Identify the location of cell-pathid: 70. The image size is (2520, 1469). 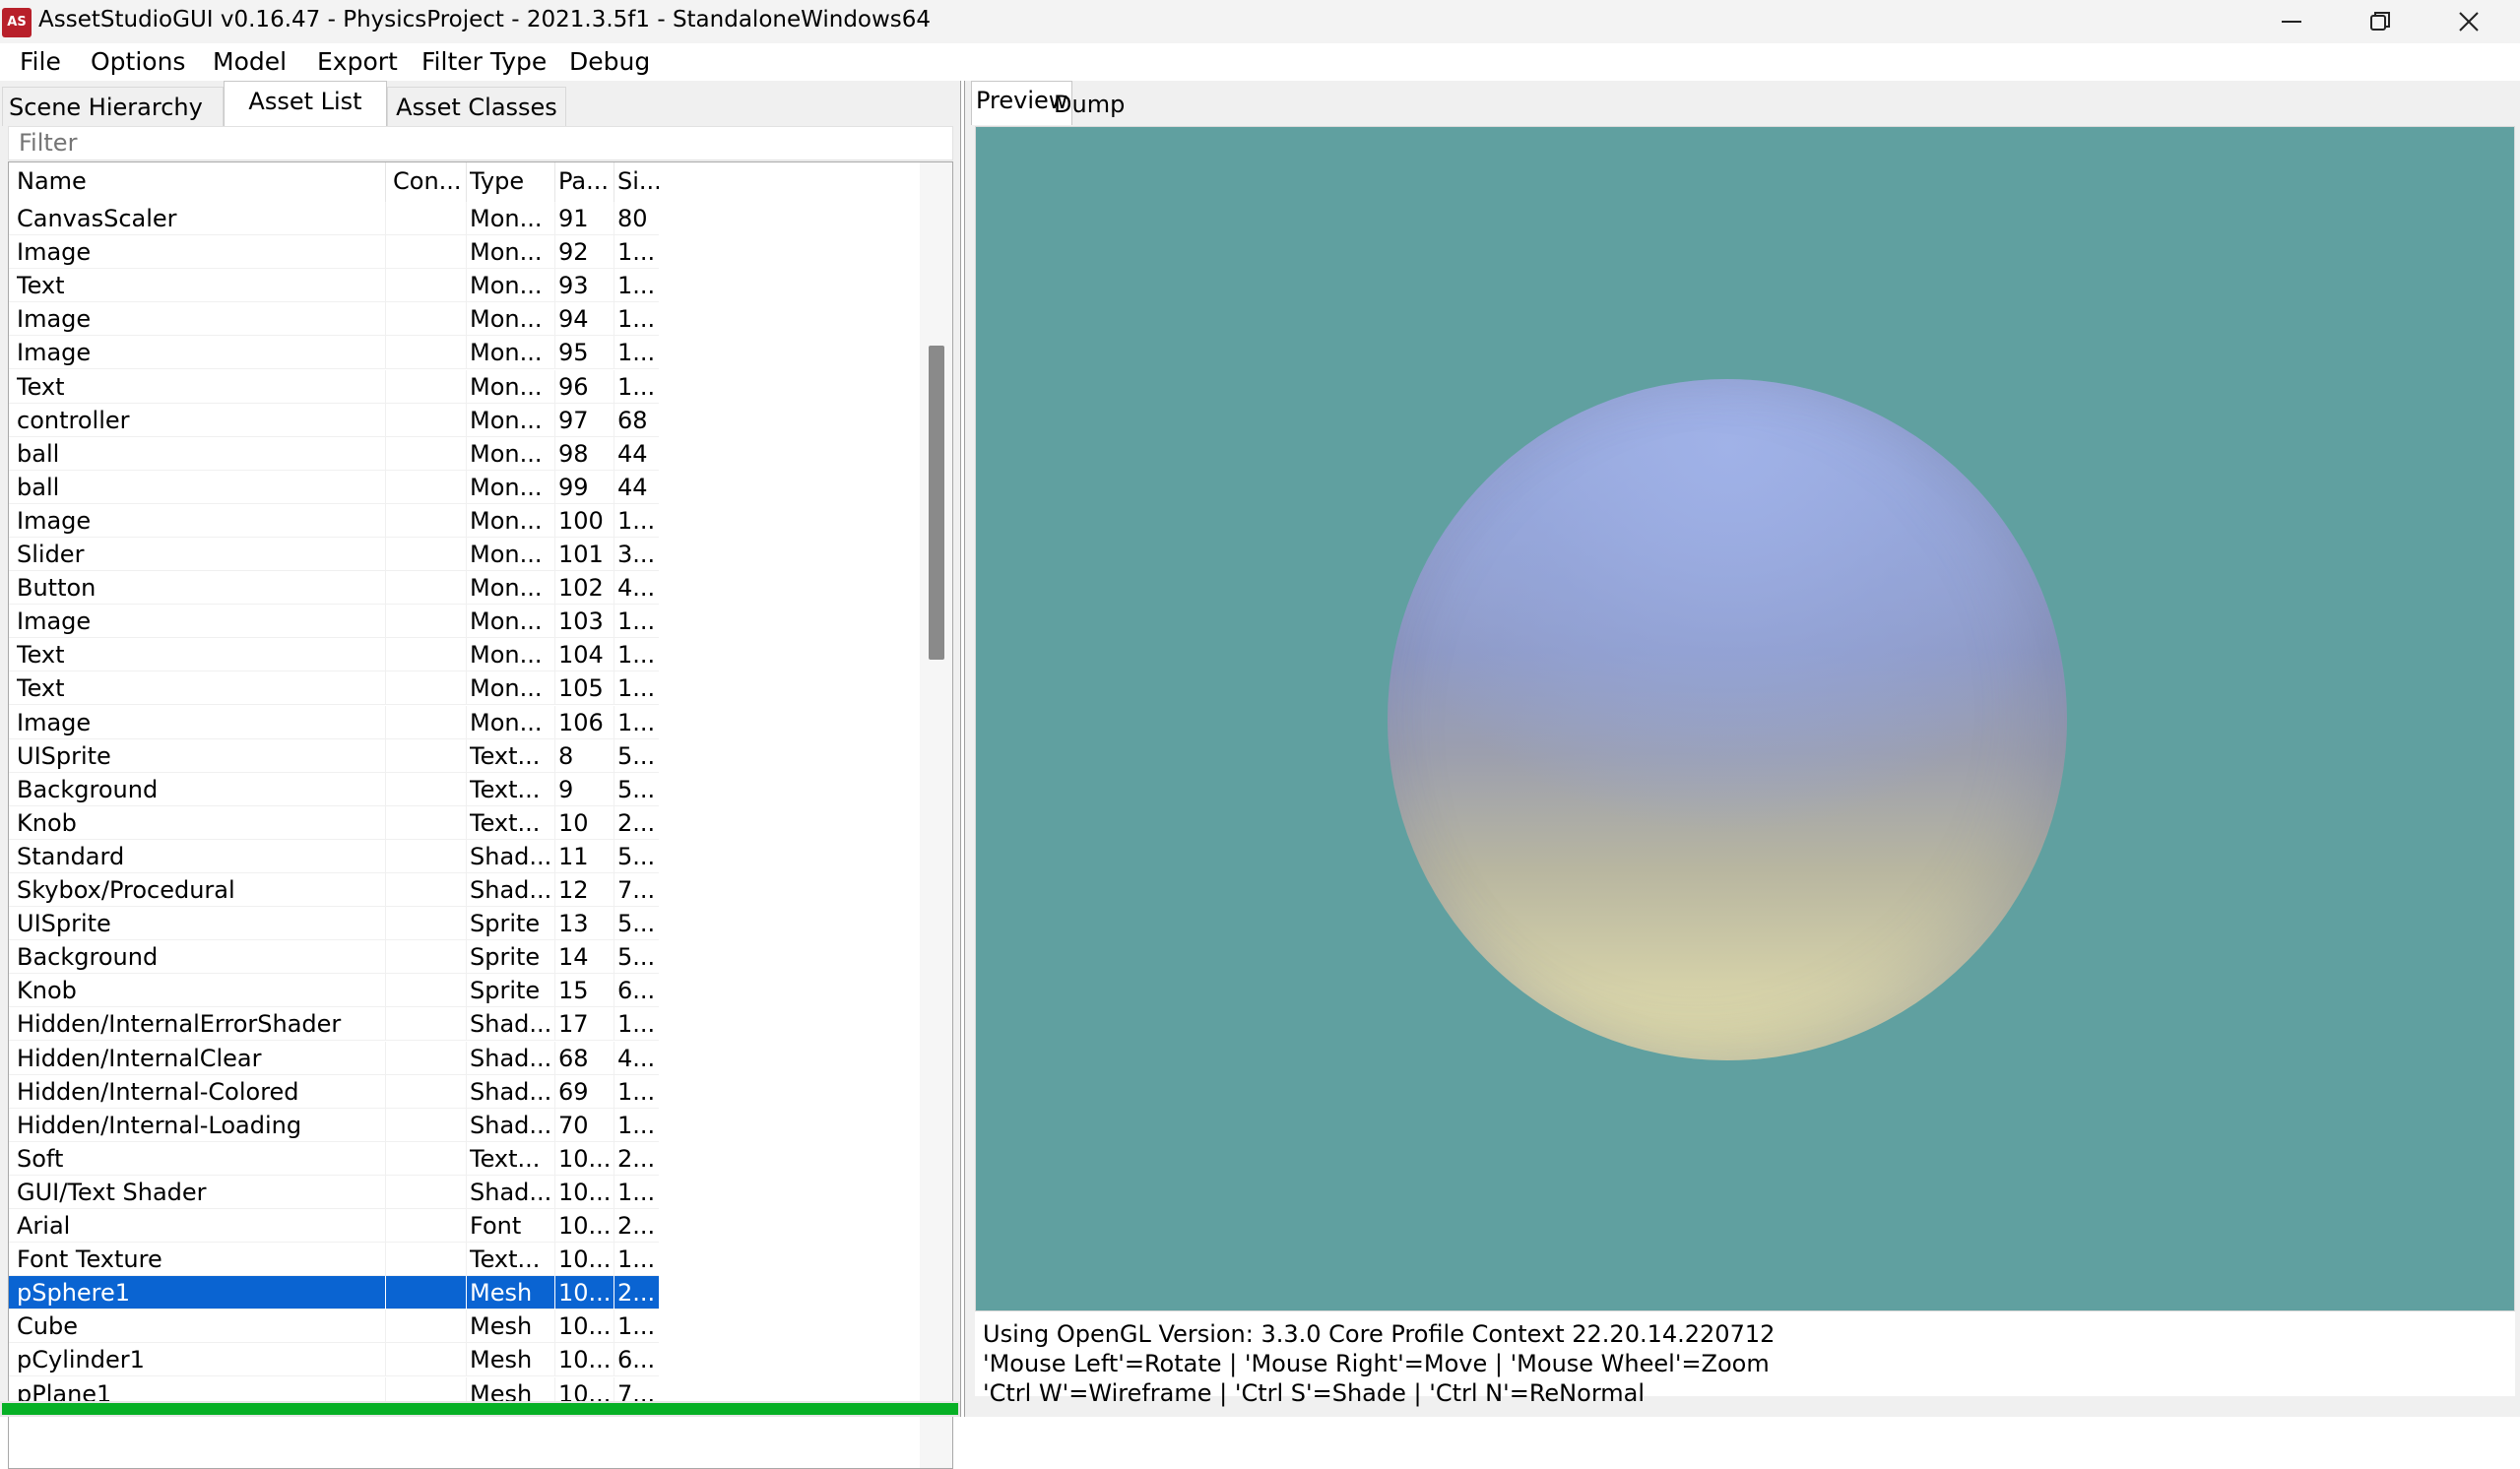
(573, 1125).